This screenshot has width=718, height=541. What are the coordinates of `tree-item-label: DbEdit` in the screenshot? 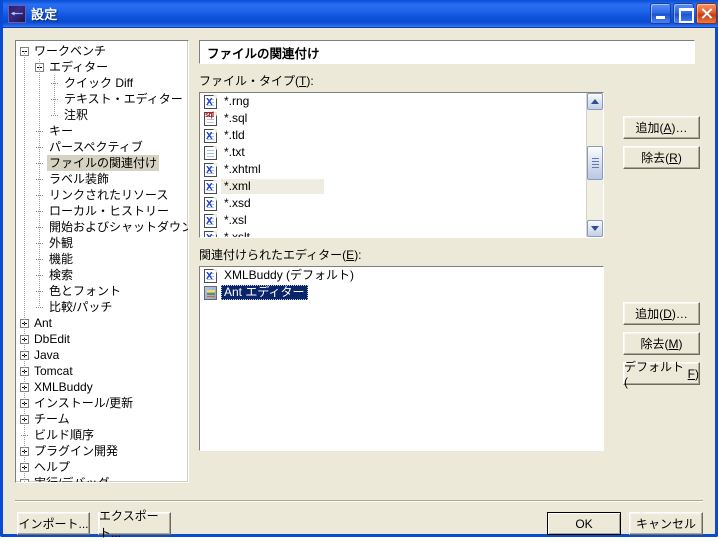 It's located at (52, 339).